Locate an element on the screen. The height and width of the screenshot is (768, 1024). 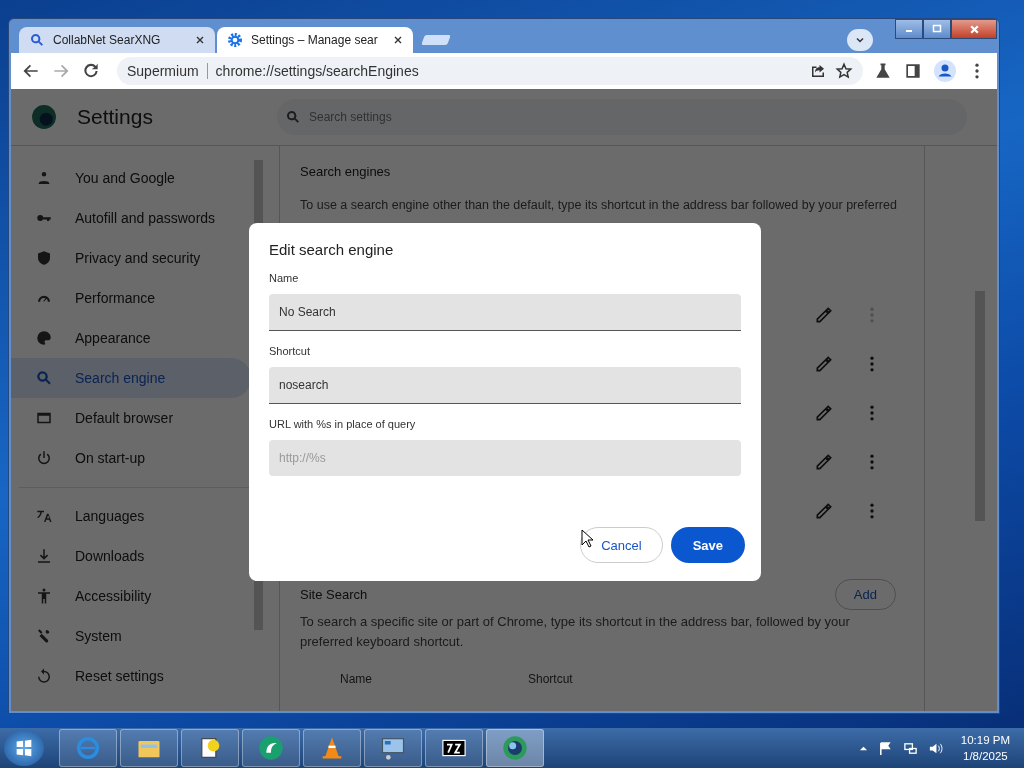
maximize-button is located at coordinates (937, 29).